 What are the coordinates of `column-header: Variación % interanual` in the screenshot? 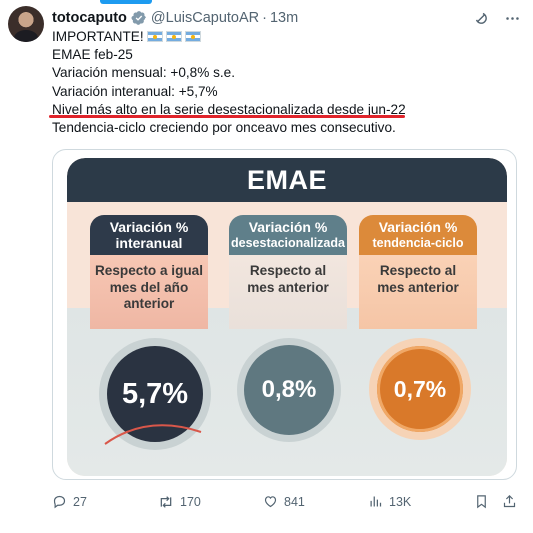 It's located at (149, 235).